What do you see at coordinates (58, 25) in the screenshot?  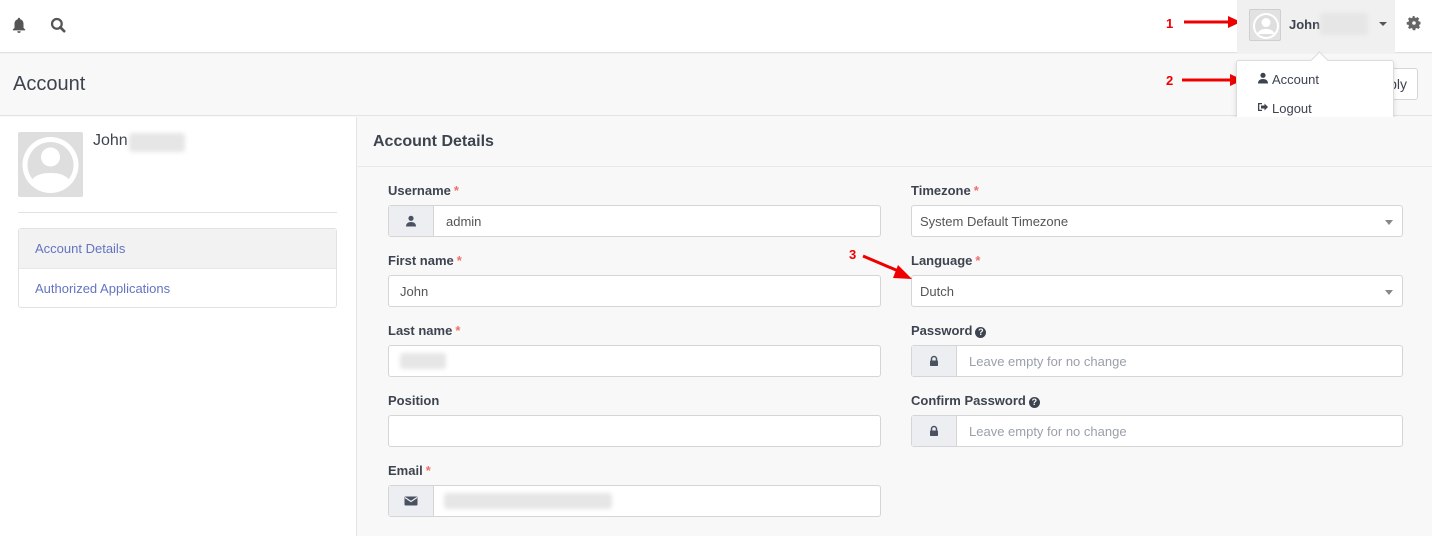 I see `search-icon` at bounding box center [58, 25].